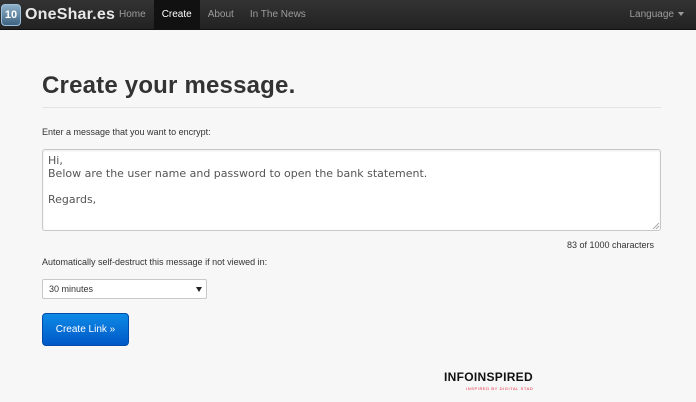  What do you see at coordinates (132, 15) in the screenshot?
I see `nav-home: Home` at bounding box center [132, 15].